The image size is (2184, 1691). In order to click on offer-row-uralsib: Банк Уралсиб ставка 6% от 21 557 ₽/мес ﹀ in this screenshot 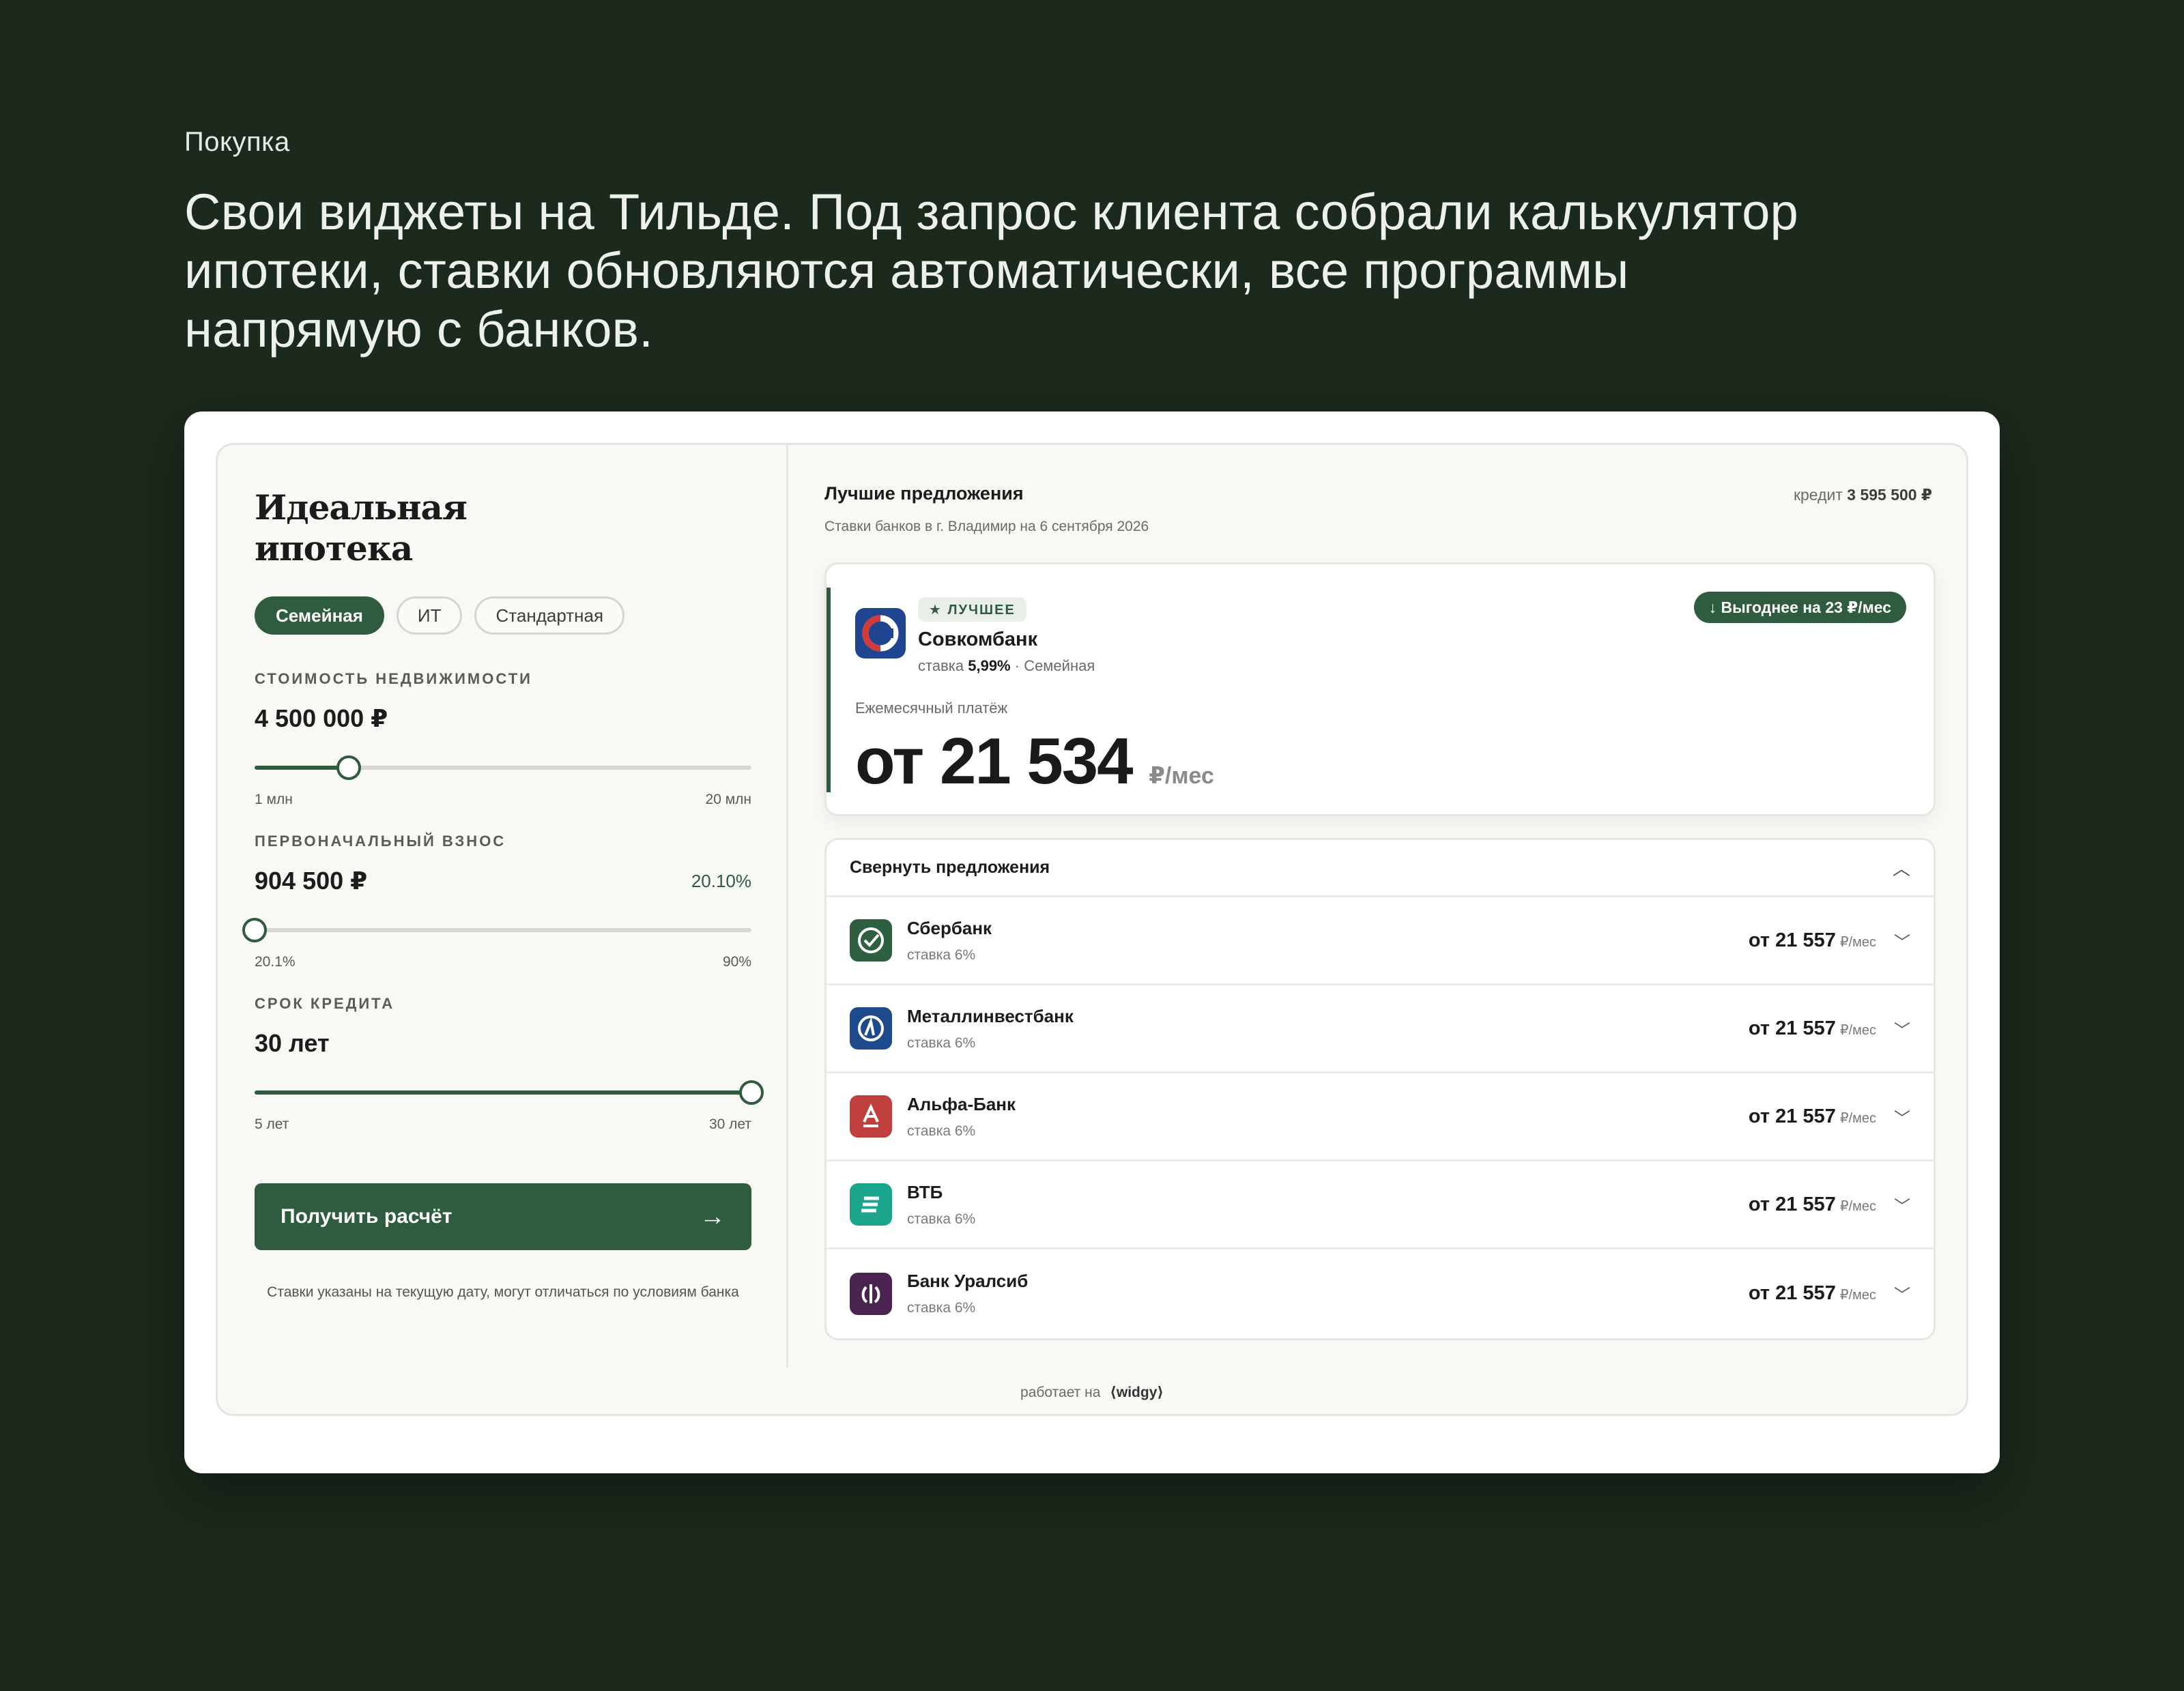, I will do `click(1380, 1293)`.